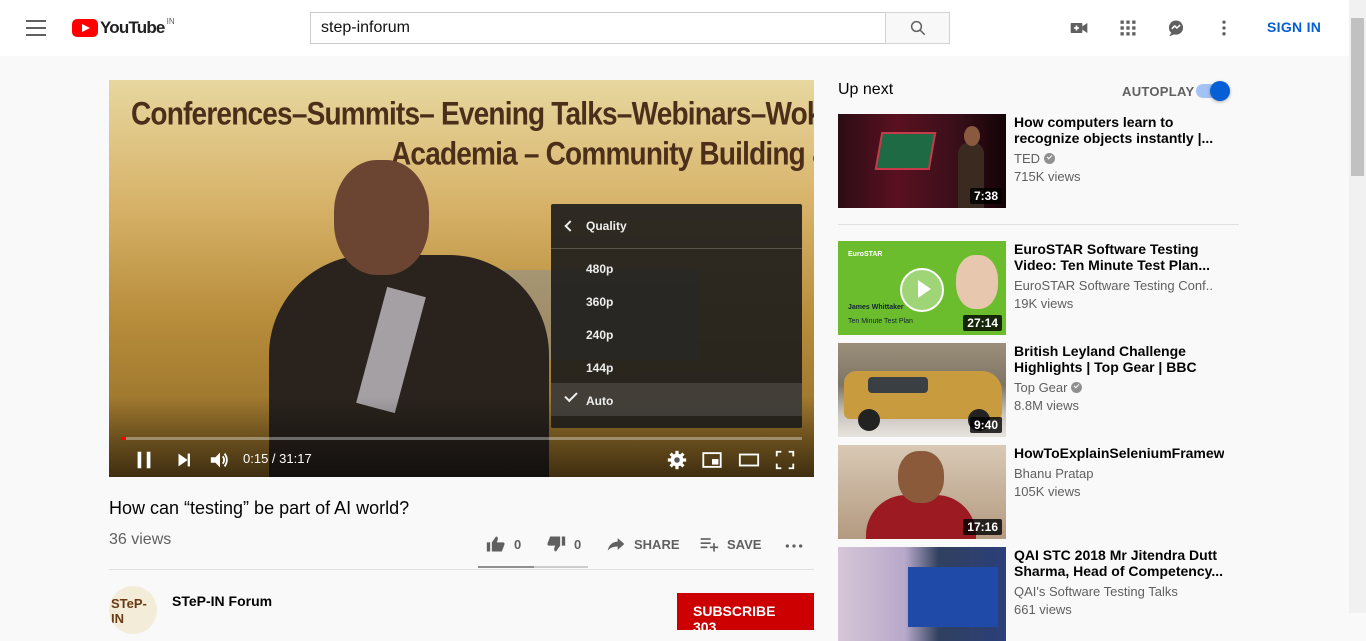 The height and width of the screenshot is (641, 1366). What do you see at coordinates (985, 425) in the screenshot?
I see `duration-badge: 9:40` at bounding box center [985, 425].